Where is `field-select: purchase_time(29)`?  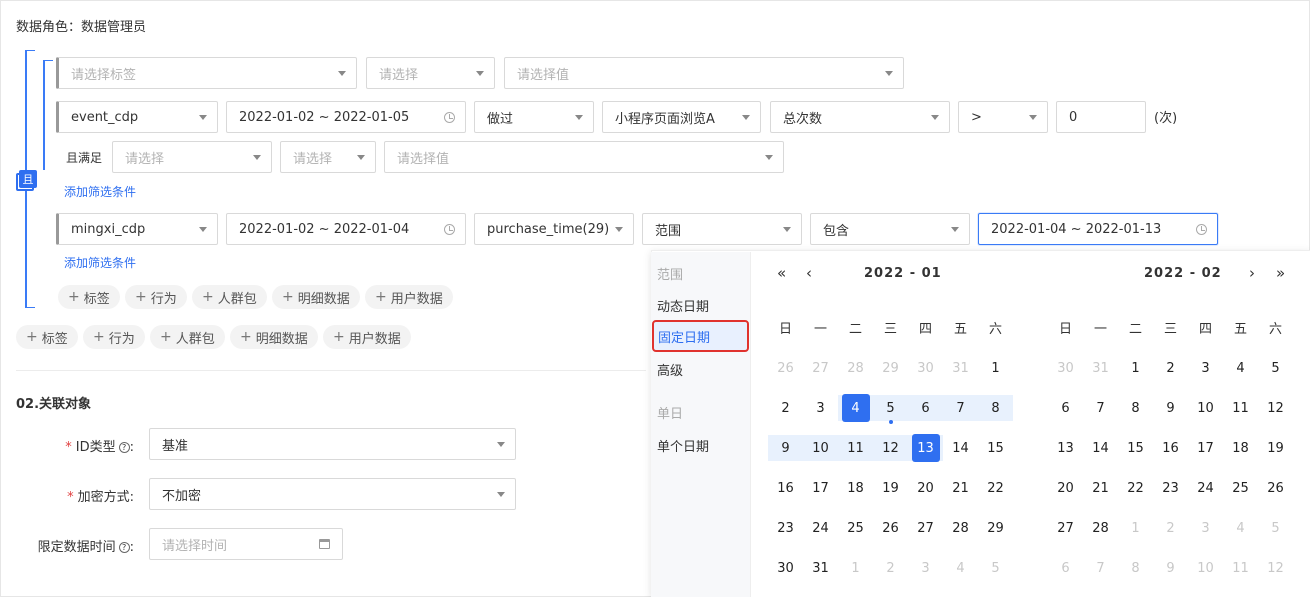 field-select: purchase_time(29) is located at coordinates (554, 229).